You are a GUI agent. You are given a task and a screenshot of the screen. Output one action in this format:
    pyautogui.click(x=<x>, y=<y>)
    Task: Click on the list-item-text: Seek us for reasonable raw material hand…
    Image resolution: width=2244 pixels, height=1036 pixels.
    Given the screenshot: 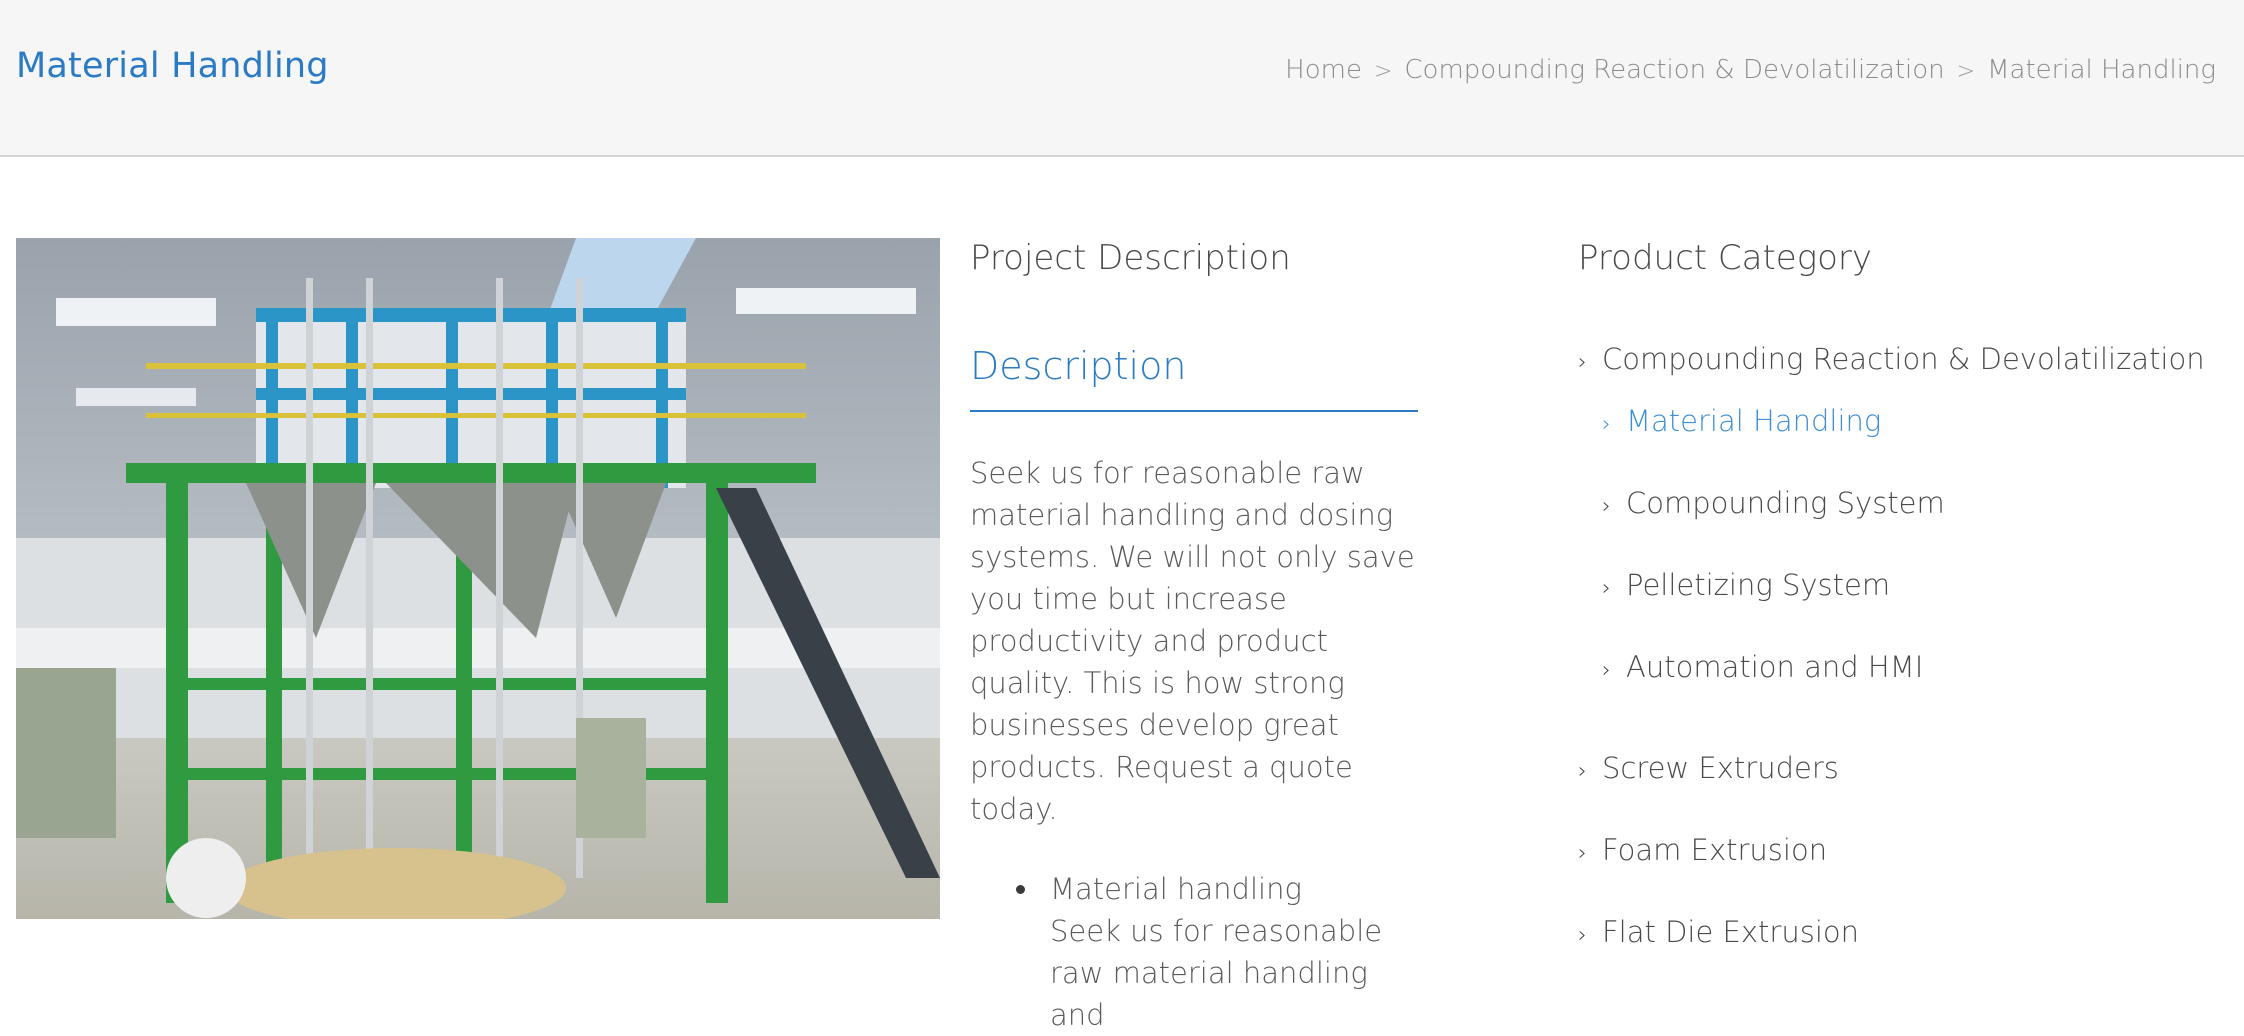 What is the action you would take?
    pyautogui.click(x=1216, y=973)
    